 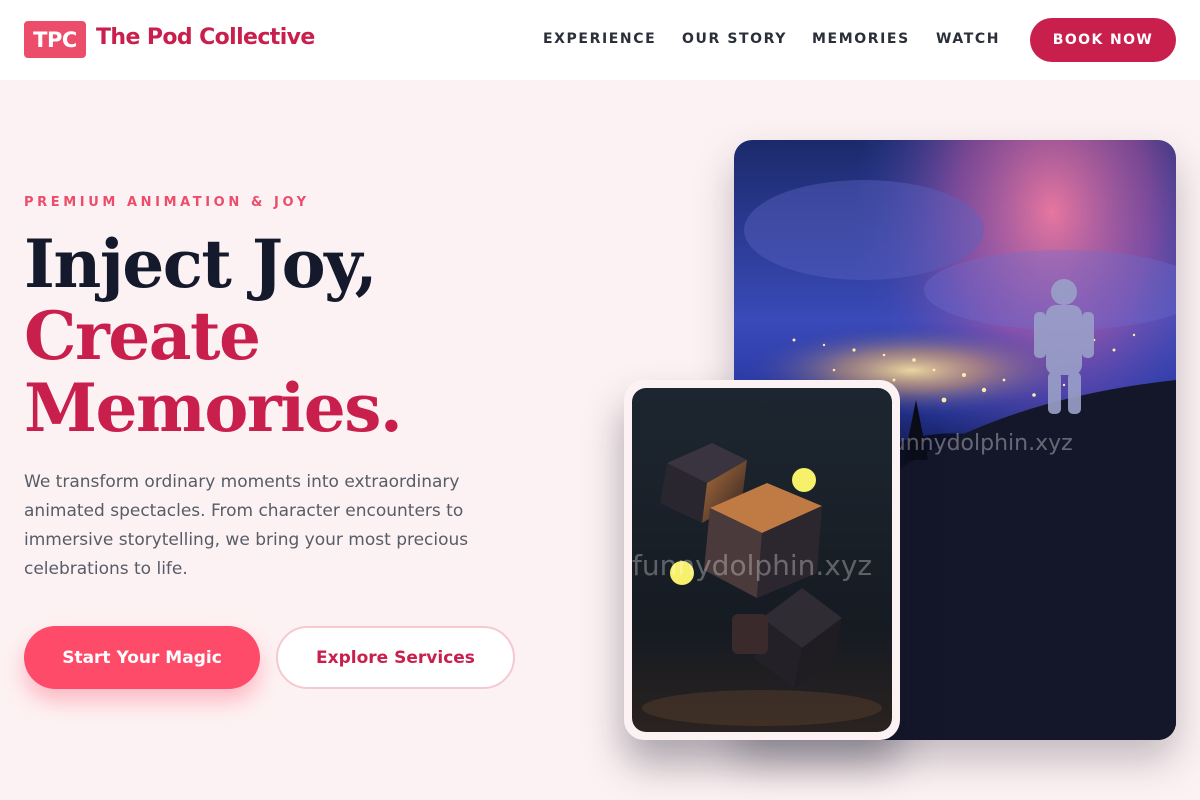 What do you see at coordinates (1103, 40) in the screenshot?
I see `book-now-button: BOOK NOW` at bounding box center [1103, 40].